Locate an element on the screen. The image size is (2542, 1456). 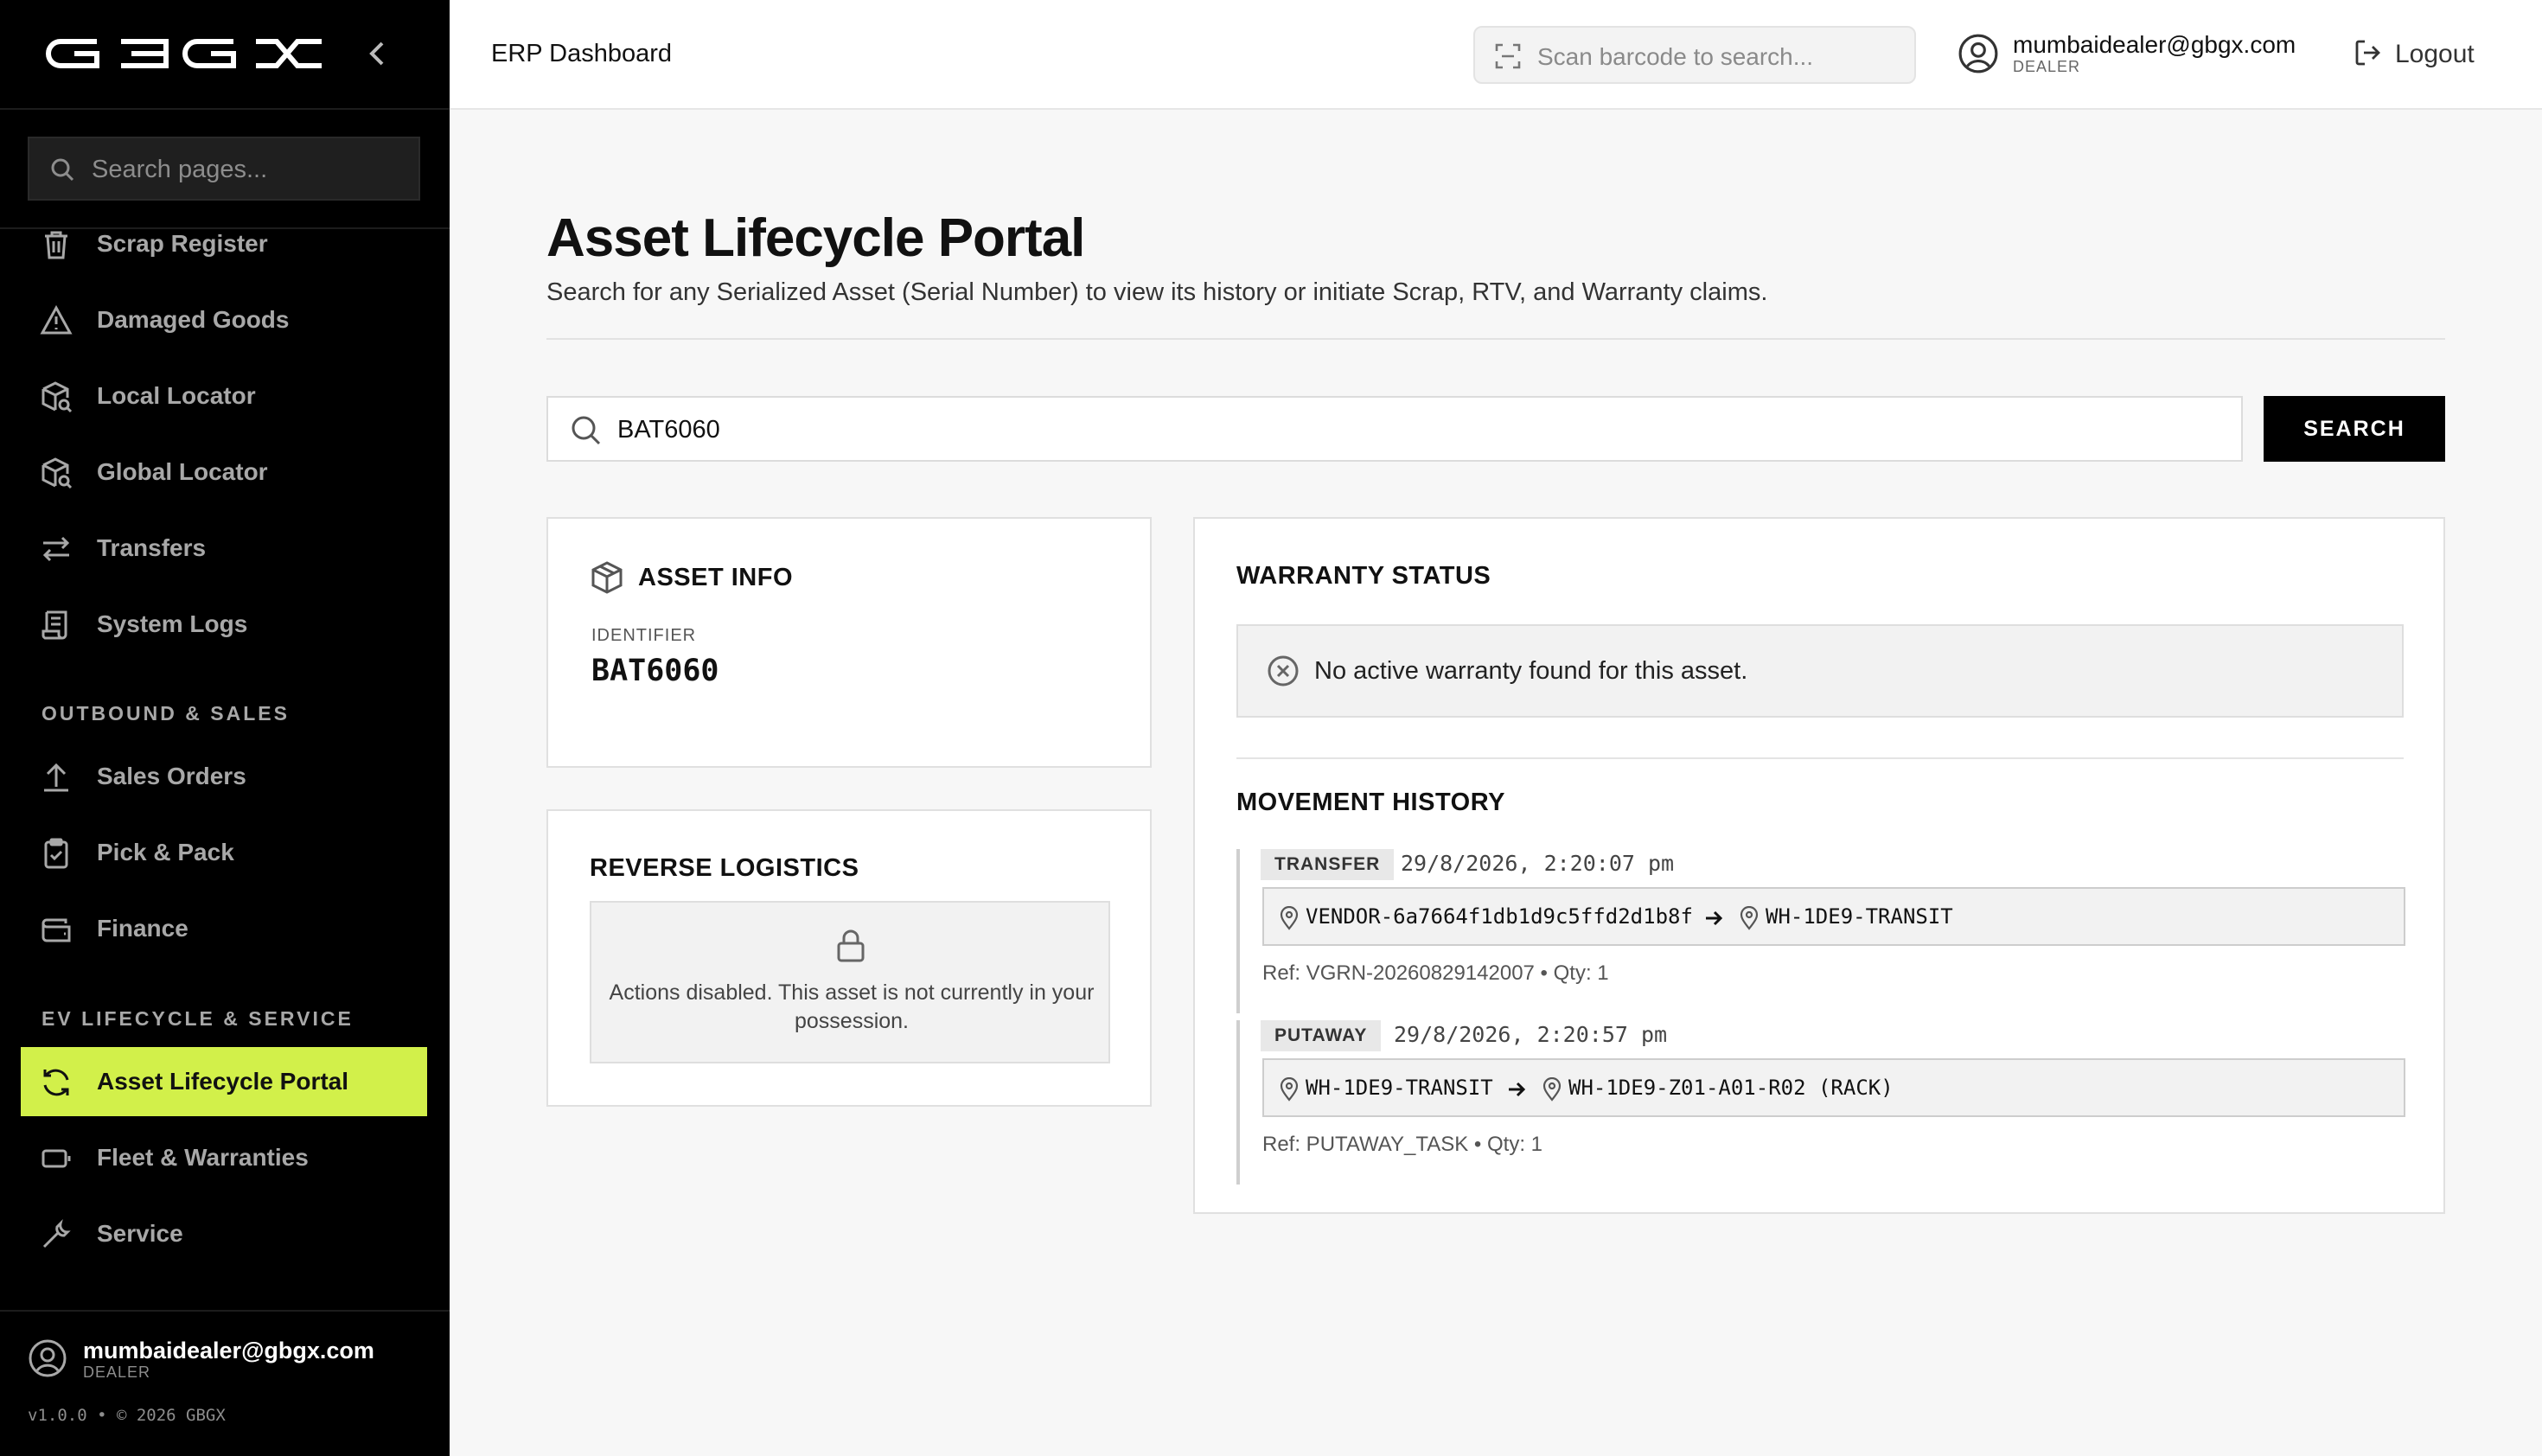
sidebar-header is located at coordinates (225, 55).